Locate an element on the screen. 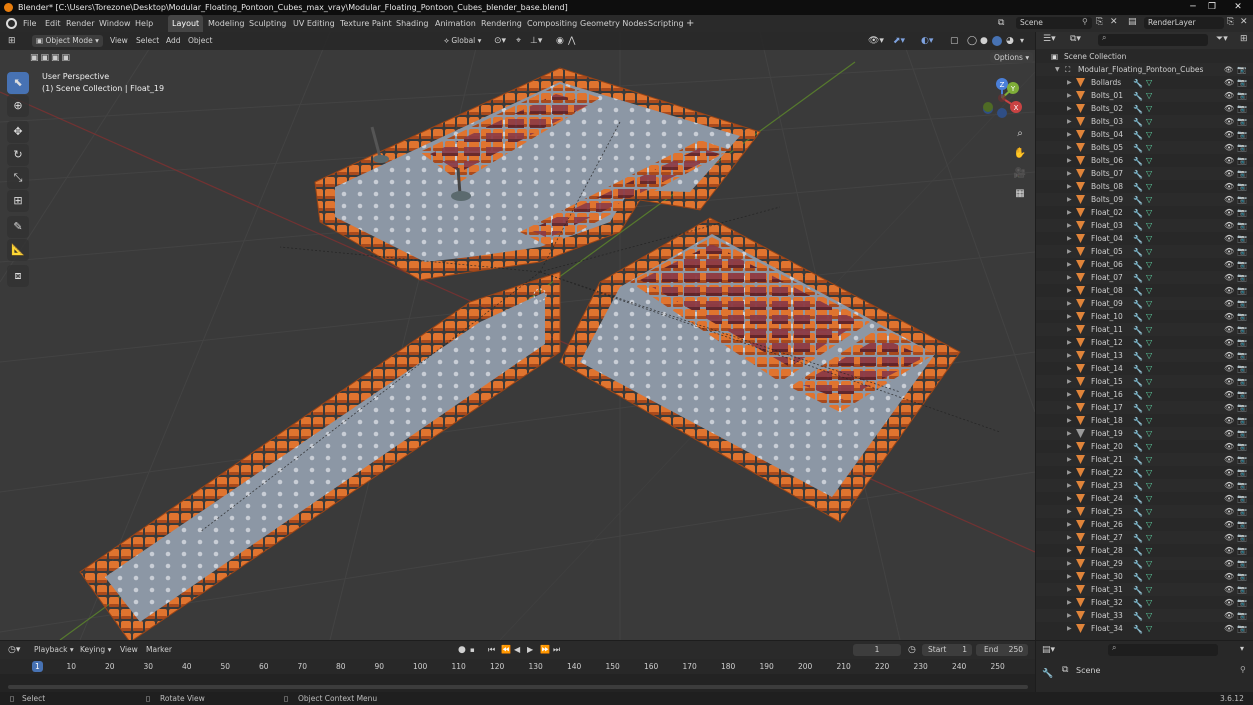 This screenshot has width=1253, height=705. play-icon: ▶ is located at coordinates (530, 650).